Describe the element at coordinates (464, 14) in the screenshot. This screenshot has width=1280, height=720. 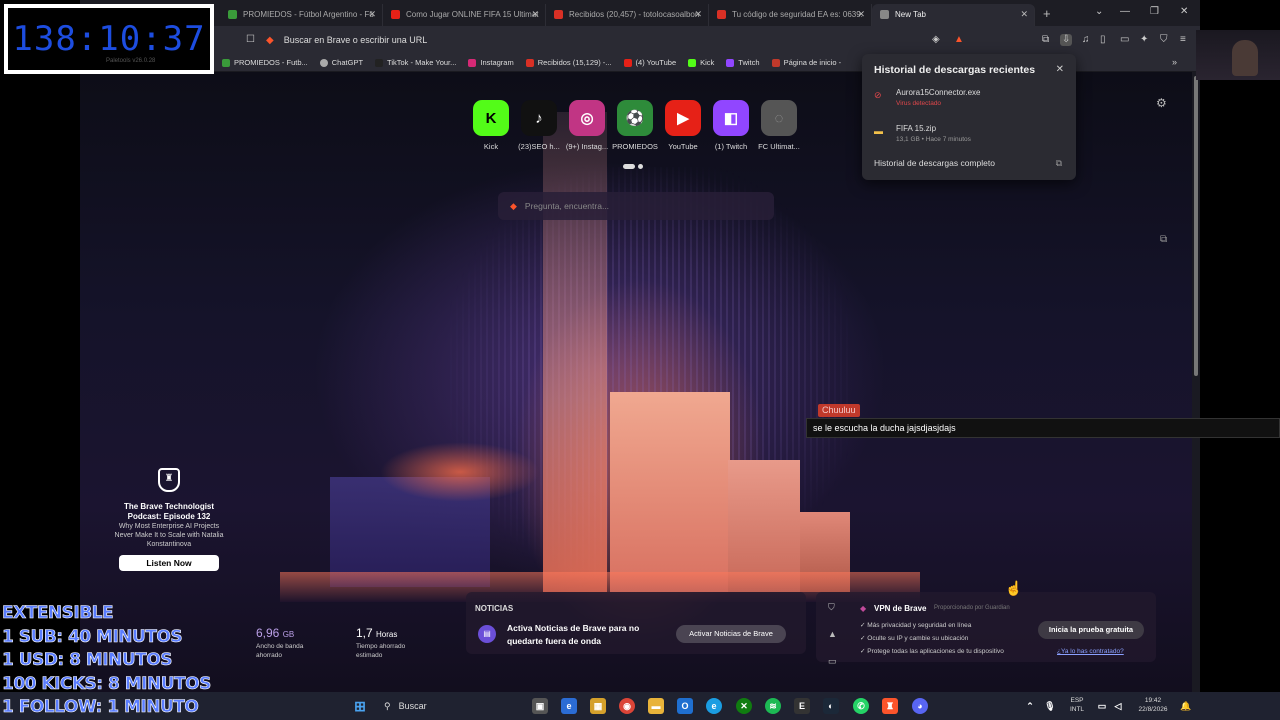
I see `tab-youtube: Como Jugar ONLINE FIFA 15 Ultimat ✕` at that location.